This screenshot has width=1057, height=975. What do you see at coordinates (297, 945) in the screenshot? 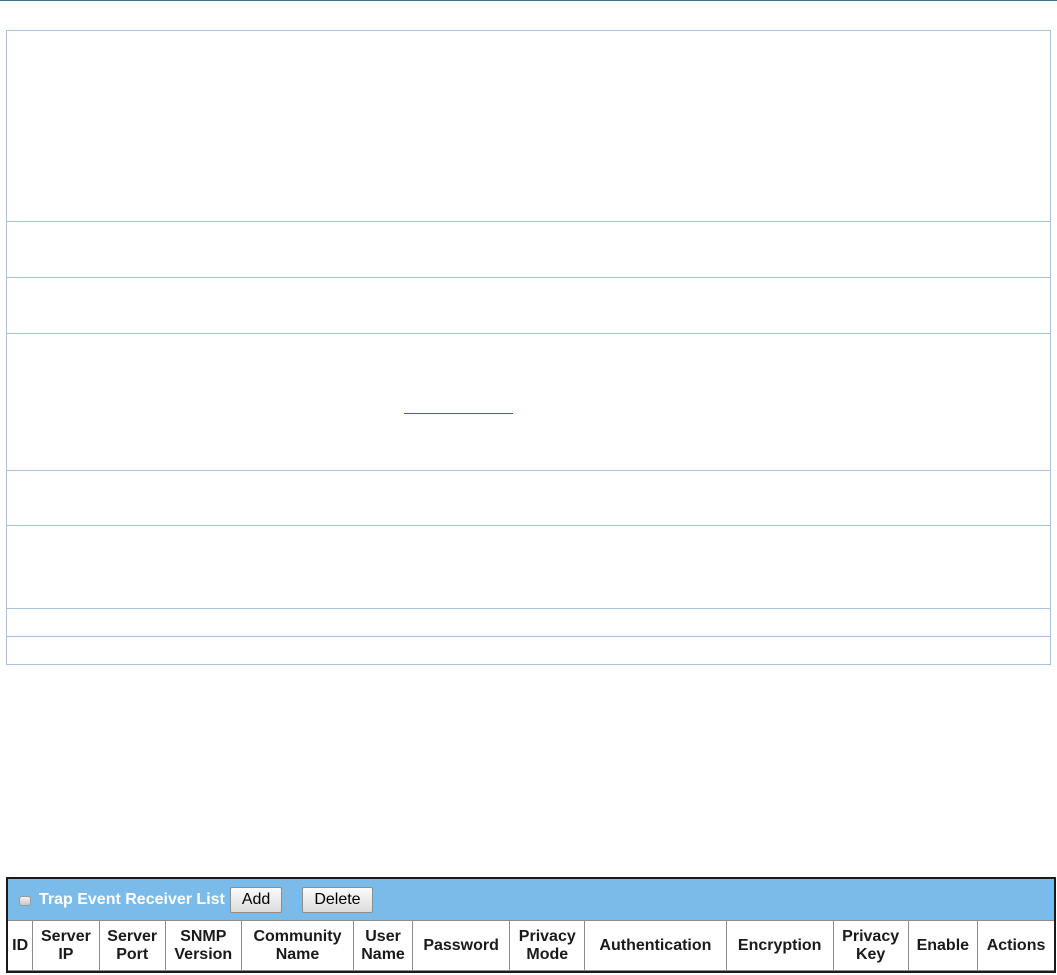
I see `column-header-community-name: Community Name` at bounding box center [297, 945].